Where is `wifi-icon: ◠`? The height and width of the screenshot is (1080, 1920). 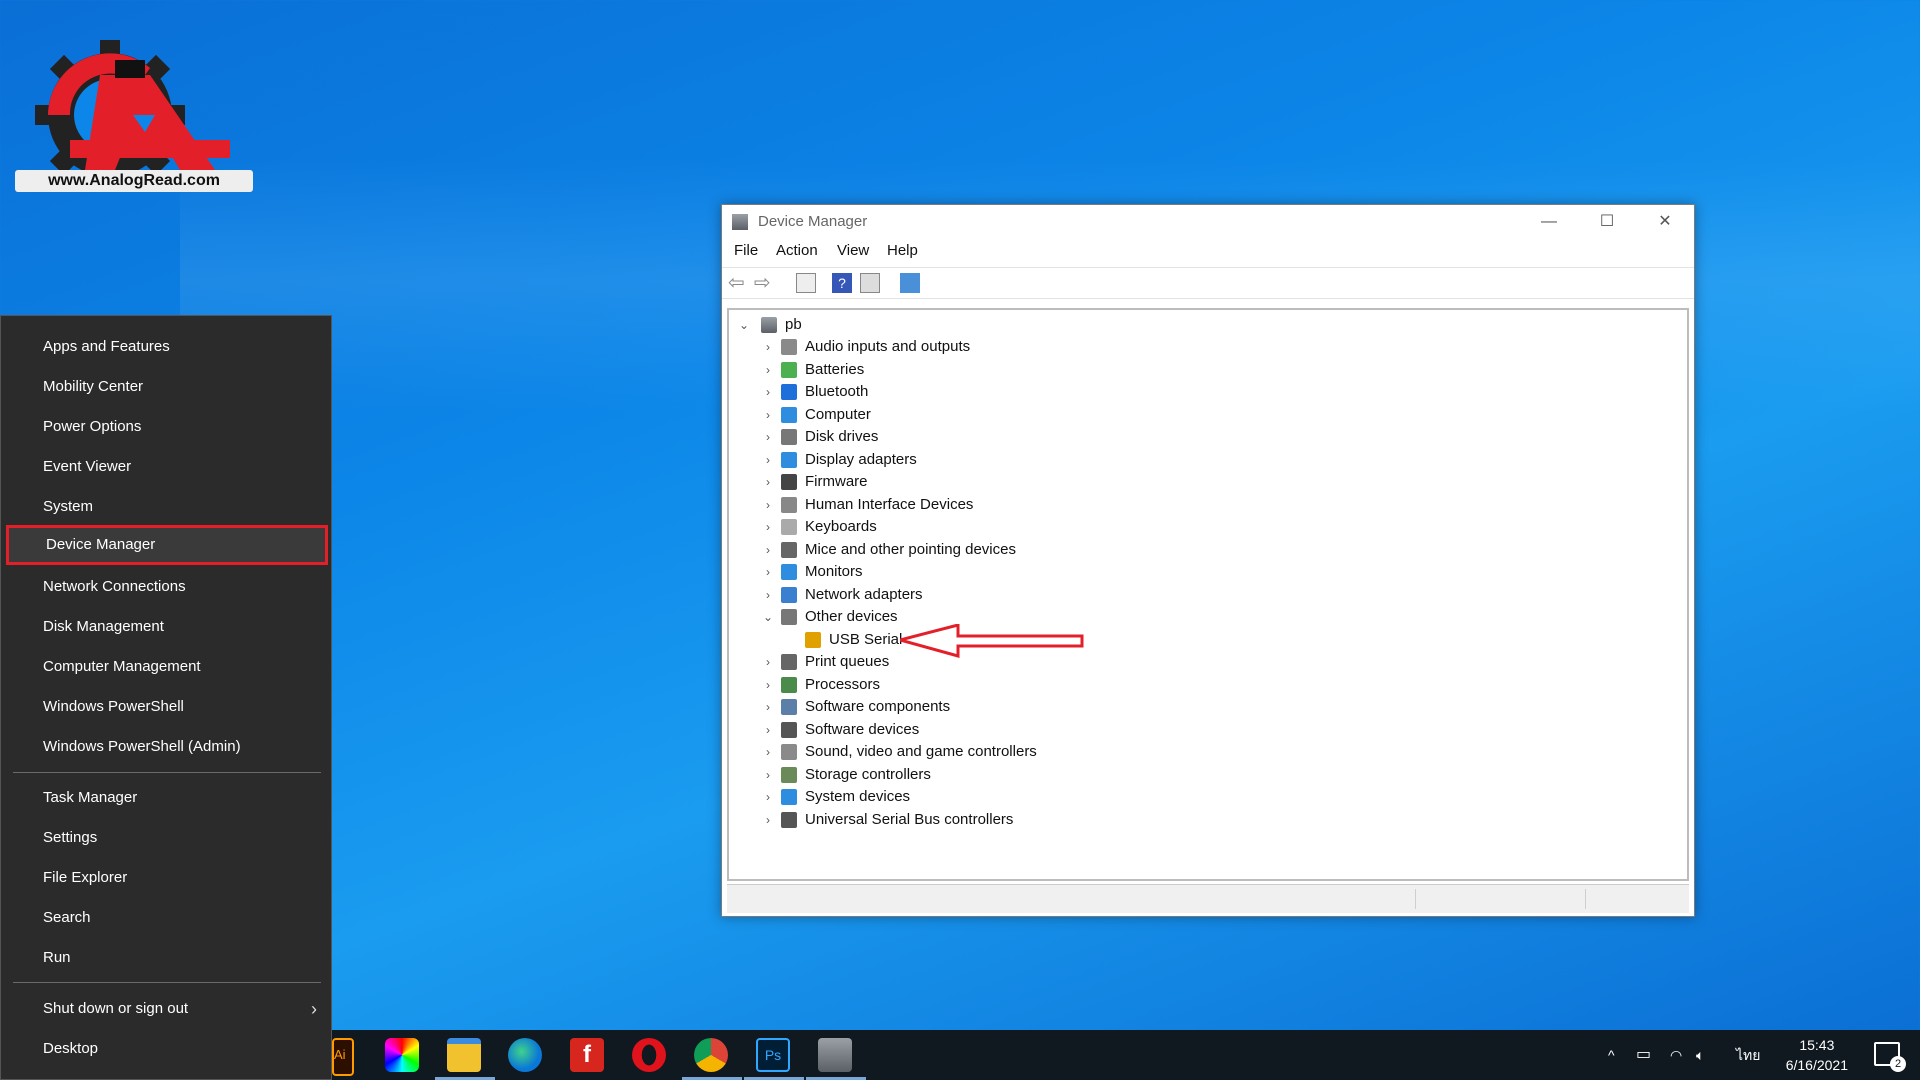
wifi-icon: ◠ is located at coordinates (1676, 1055).